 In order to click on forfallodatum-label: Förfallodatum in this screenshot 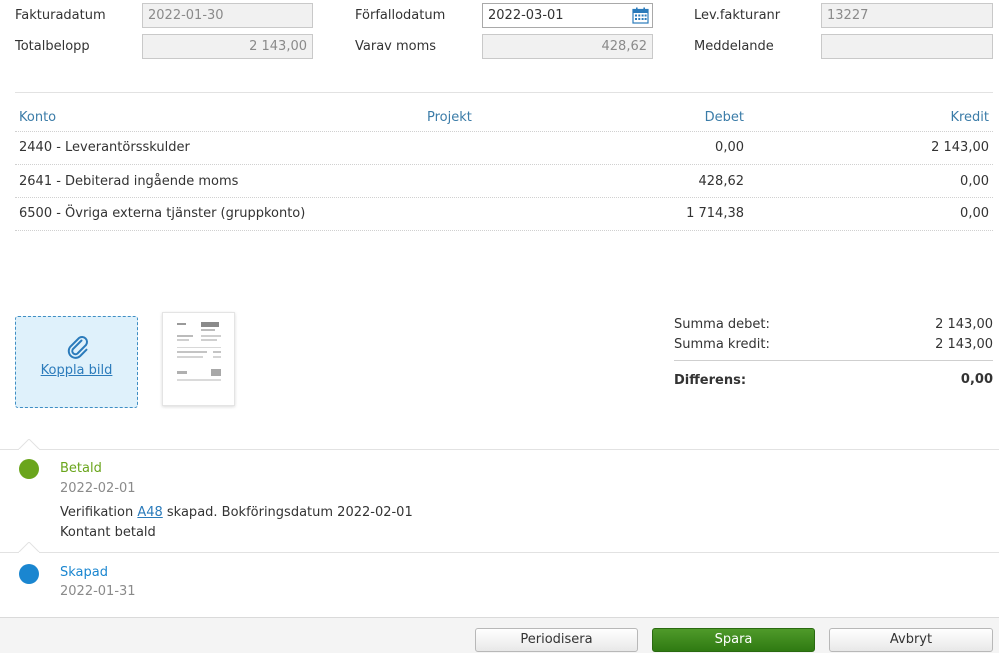, I will do `click(400, 15)`.